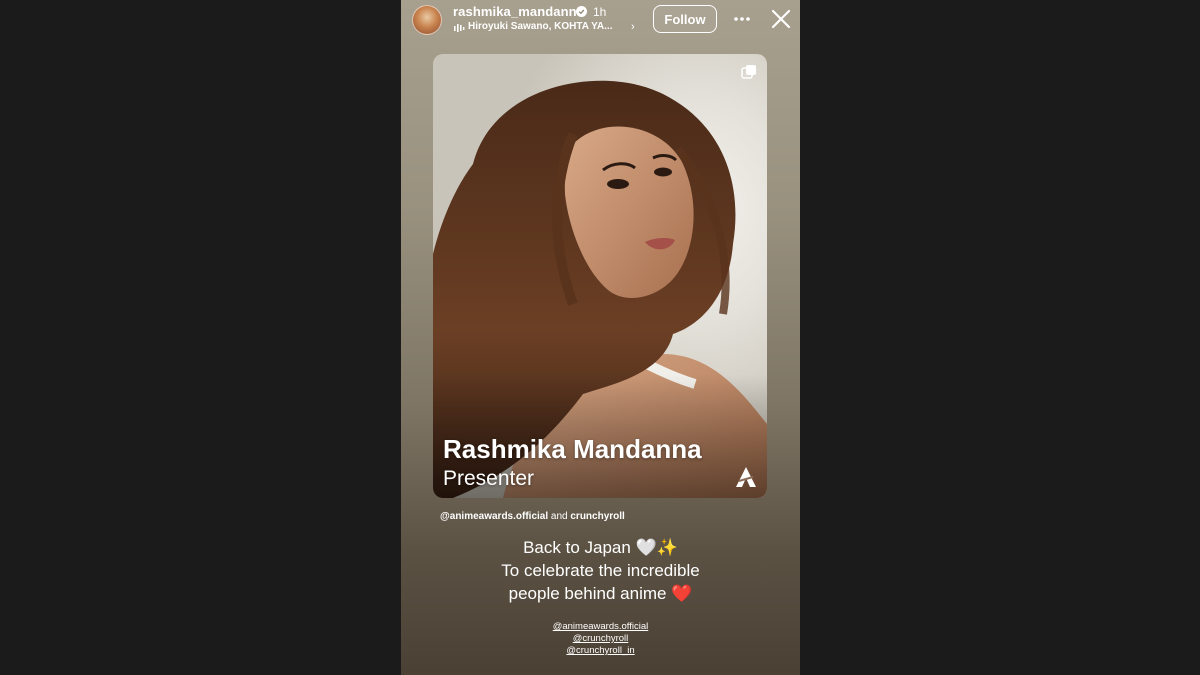 Image resolution: width=1200 pixels, height=675 pixels. Describe the element at coordinates (600, 626) in the screenshot. I see `mention-link: @animeawards.official` at that location.